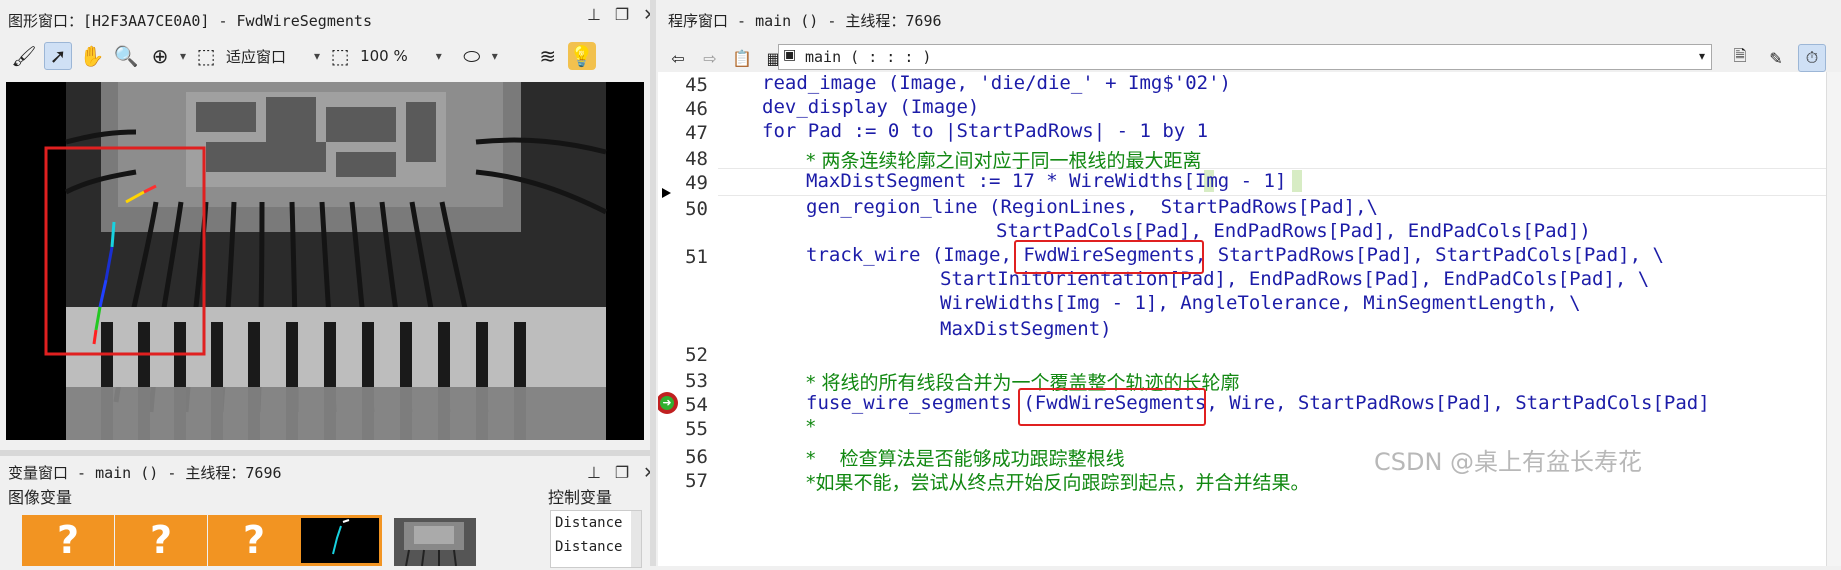  Describe the element at coordinates (1058, 481) in the screenshot. I see `code-comment-line: *如果不能，尝试从终点开始反向跟踪到起点，并合并结果。` at that location.